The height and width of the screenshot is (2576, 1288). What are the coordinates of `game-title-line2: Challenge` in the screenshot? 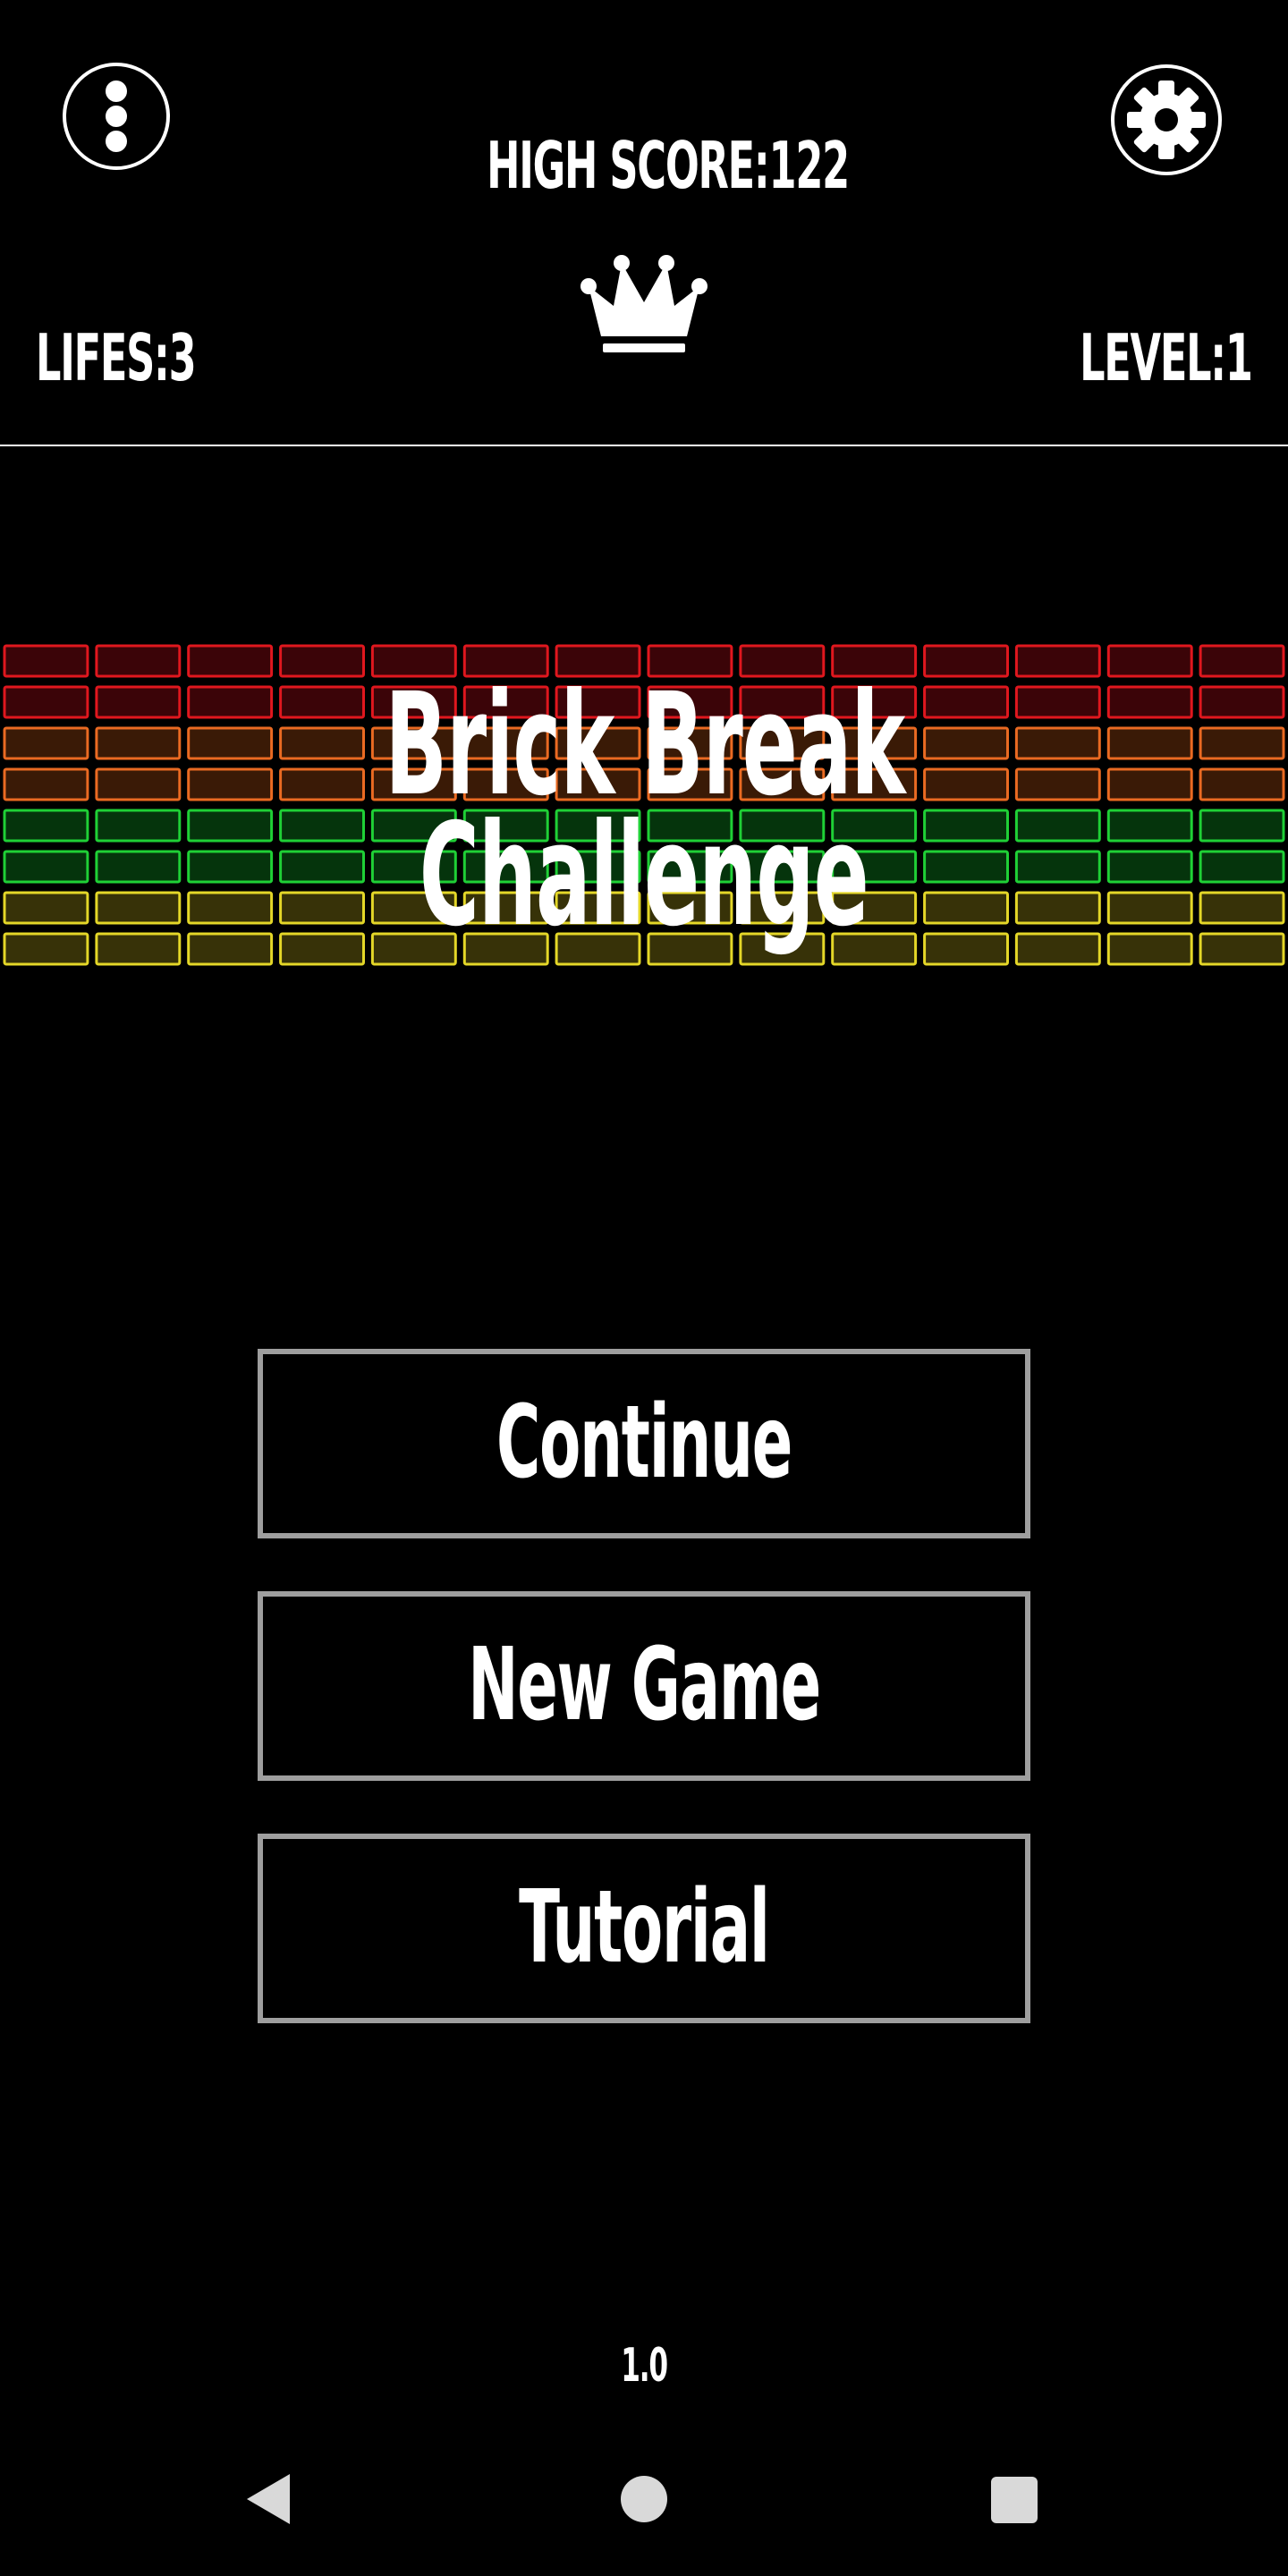 It's located at (644, 875).